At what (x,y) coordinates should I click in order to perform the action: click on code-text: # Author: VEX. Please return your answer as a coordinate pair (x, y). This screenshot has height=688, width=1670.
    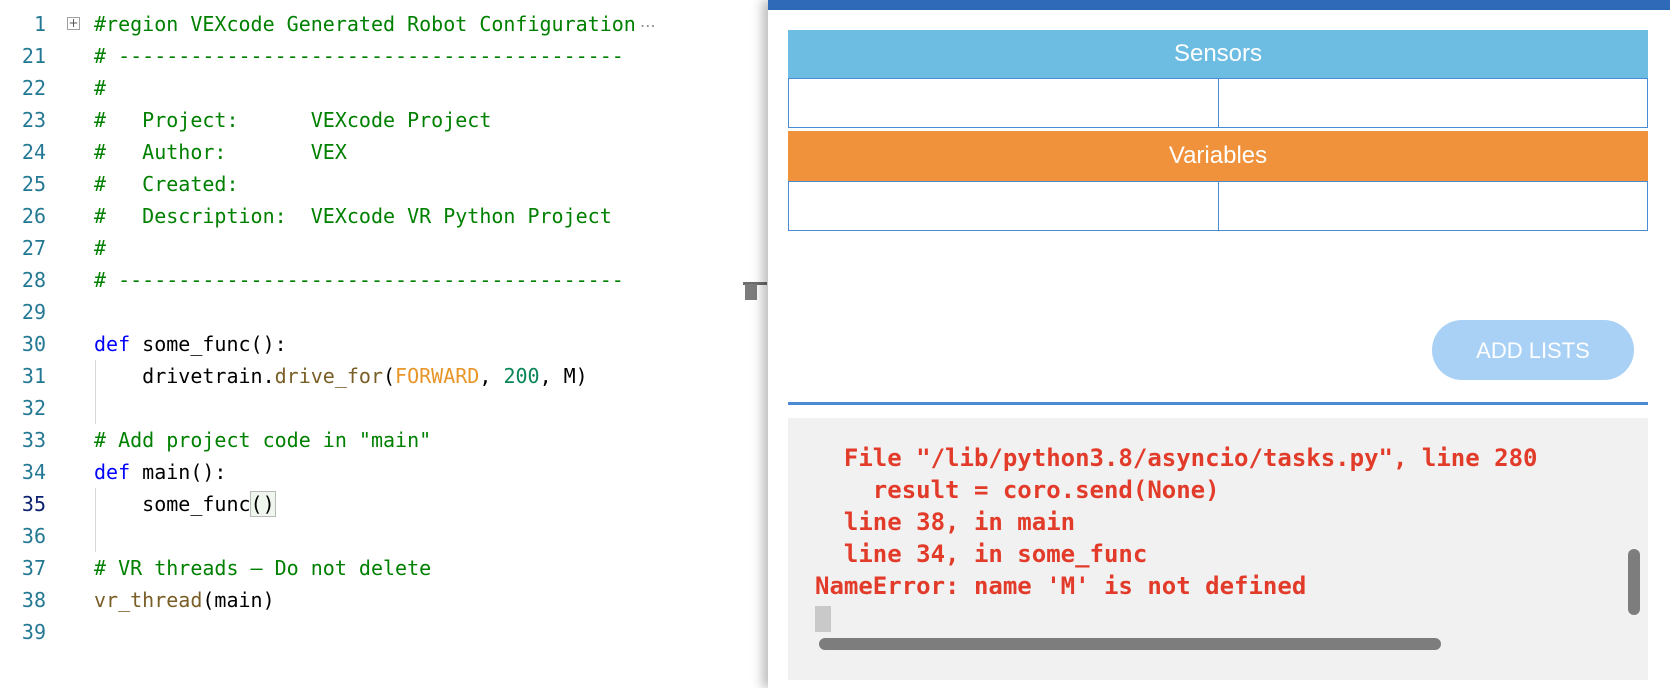
    Looking at the image, I should click on (220, 152).